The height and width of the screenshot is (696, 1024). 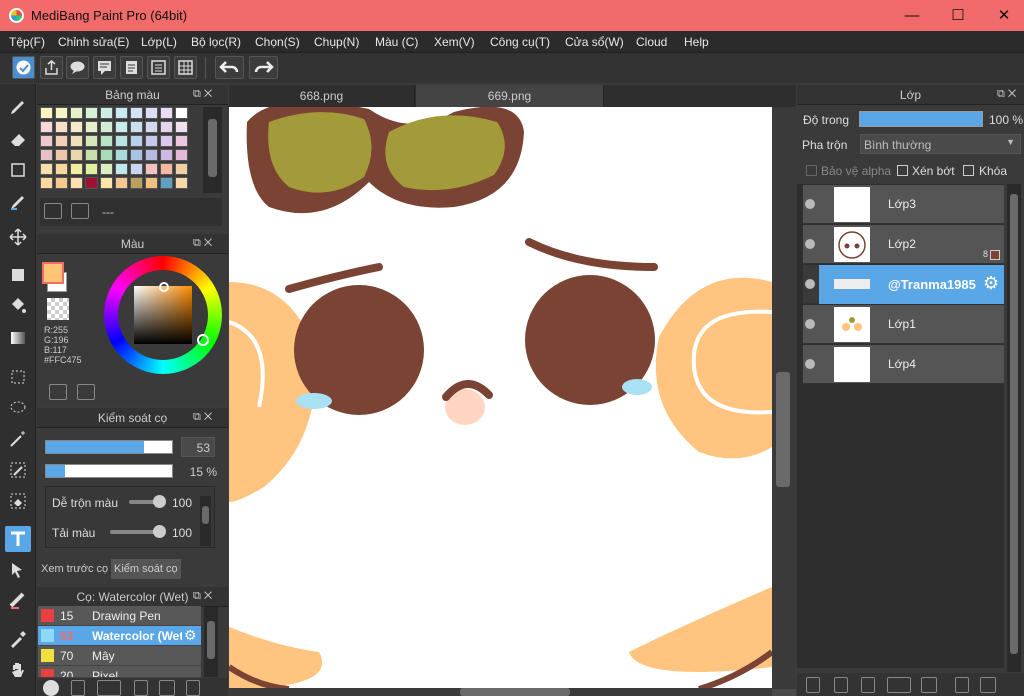 I want to click on blend-mode-select: Bình thường ▼, so click(x=940, y=144).